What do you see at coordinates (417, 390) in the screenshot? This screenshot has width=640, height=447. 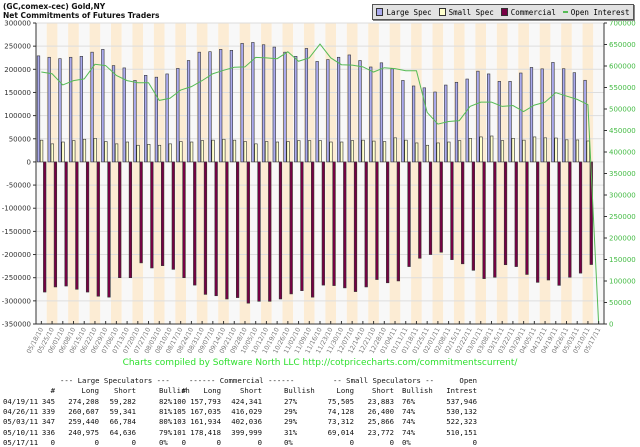 I see `column-header: Bullish` at bounding box center [417, 390].